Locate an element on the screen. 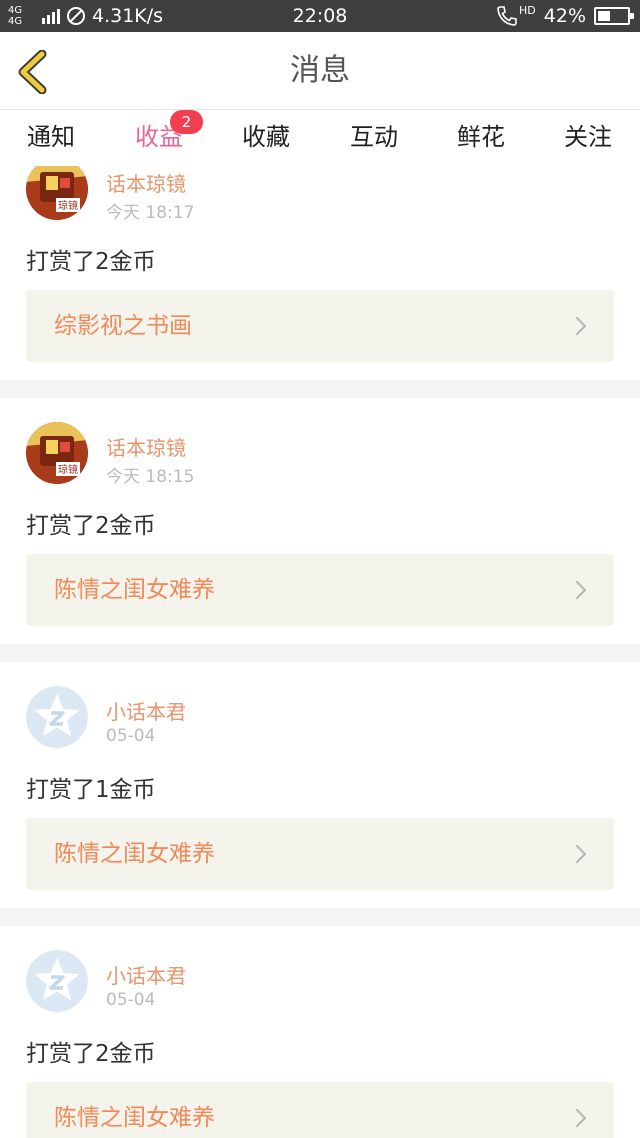  tab-following: 关注 is located at coordinates (588, 137).